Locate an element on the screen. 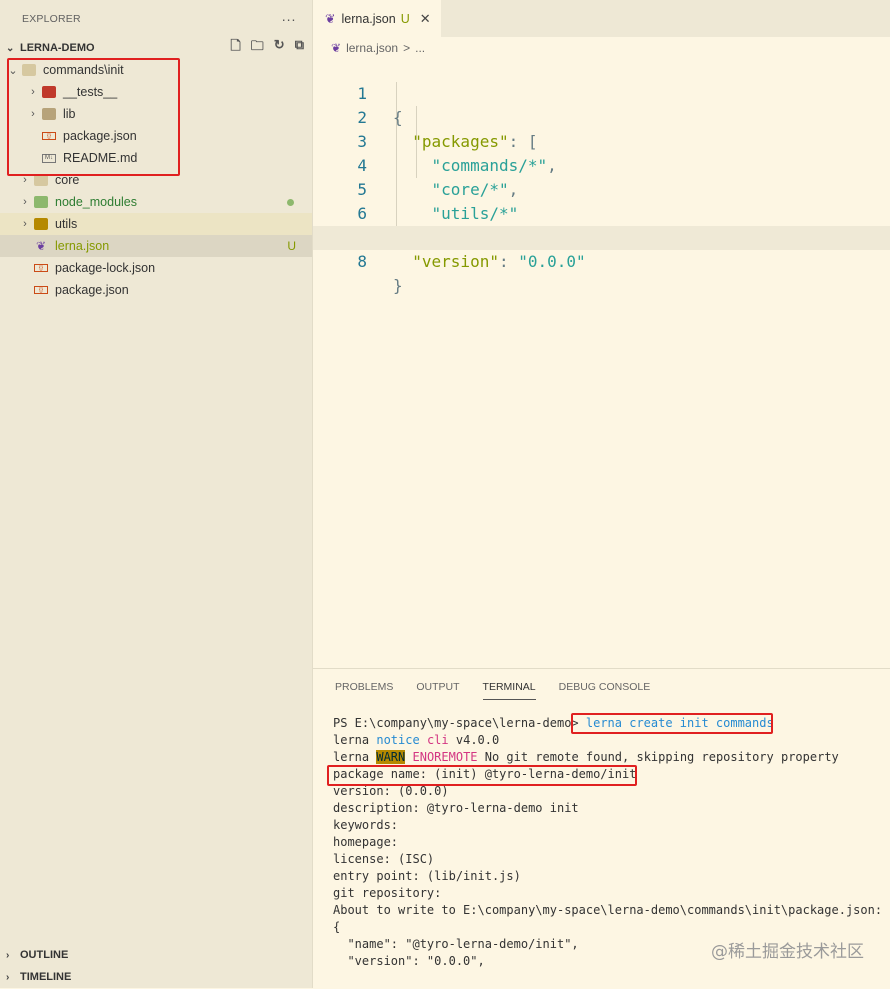  tree-item-label: lerna.json is located at coordinates (82, 246).